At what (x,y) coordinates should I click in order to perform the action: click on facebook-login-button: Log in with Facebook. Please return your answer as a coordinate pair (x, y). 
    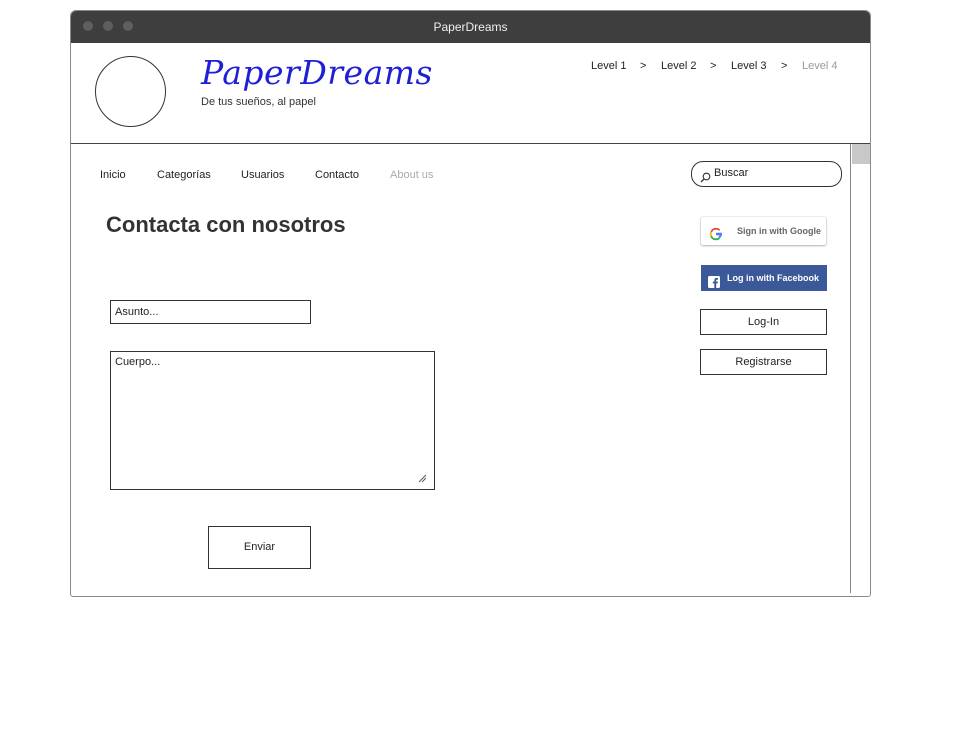
    Looking at the image, I should click on (764, 278).